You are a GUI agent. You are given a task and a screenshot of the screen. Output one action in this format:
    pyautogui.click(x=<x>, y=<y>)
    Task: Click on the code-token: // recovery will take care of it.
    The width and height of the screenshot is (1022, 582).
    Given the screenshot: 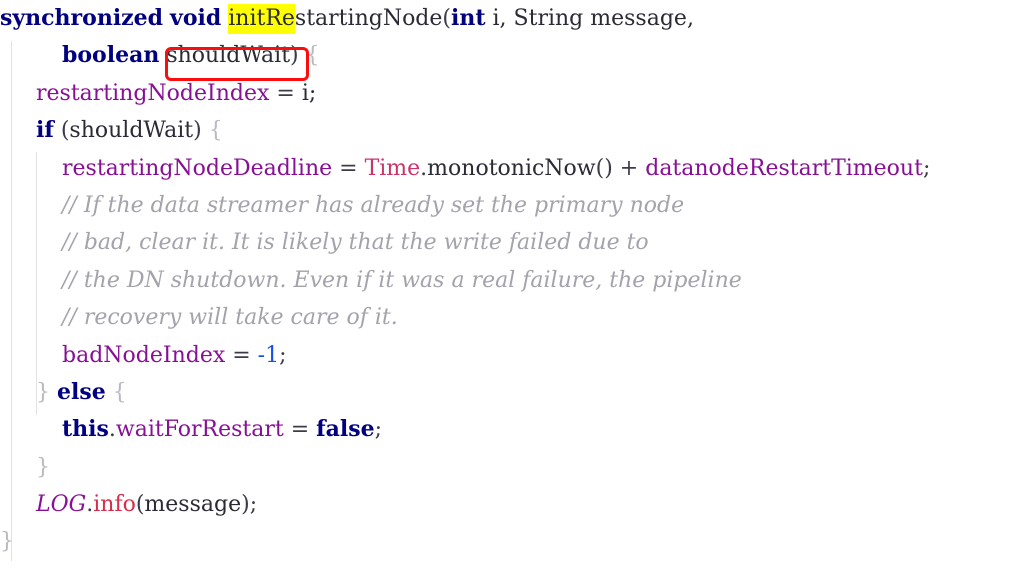 What is the action you would take?
    pyautogui.click(x=230, y=318)
    